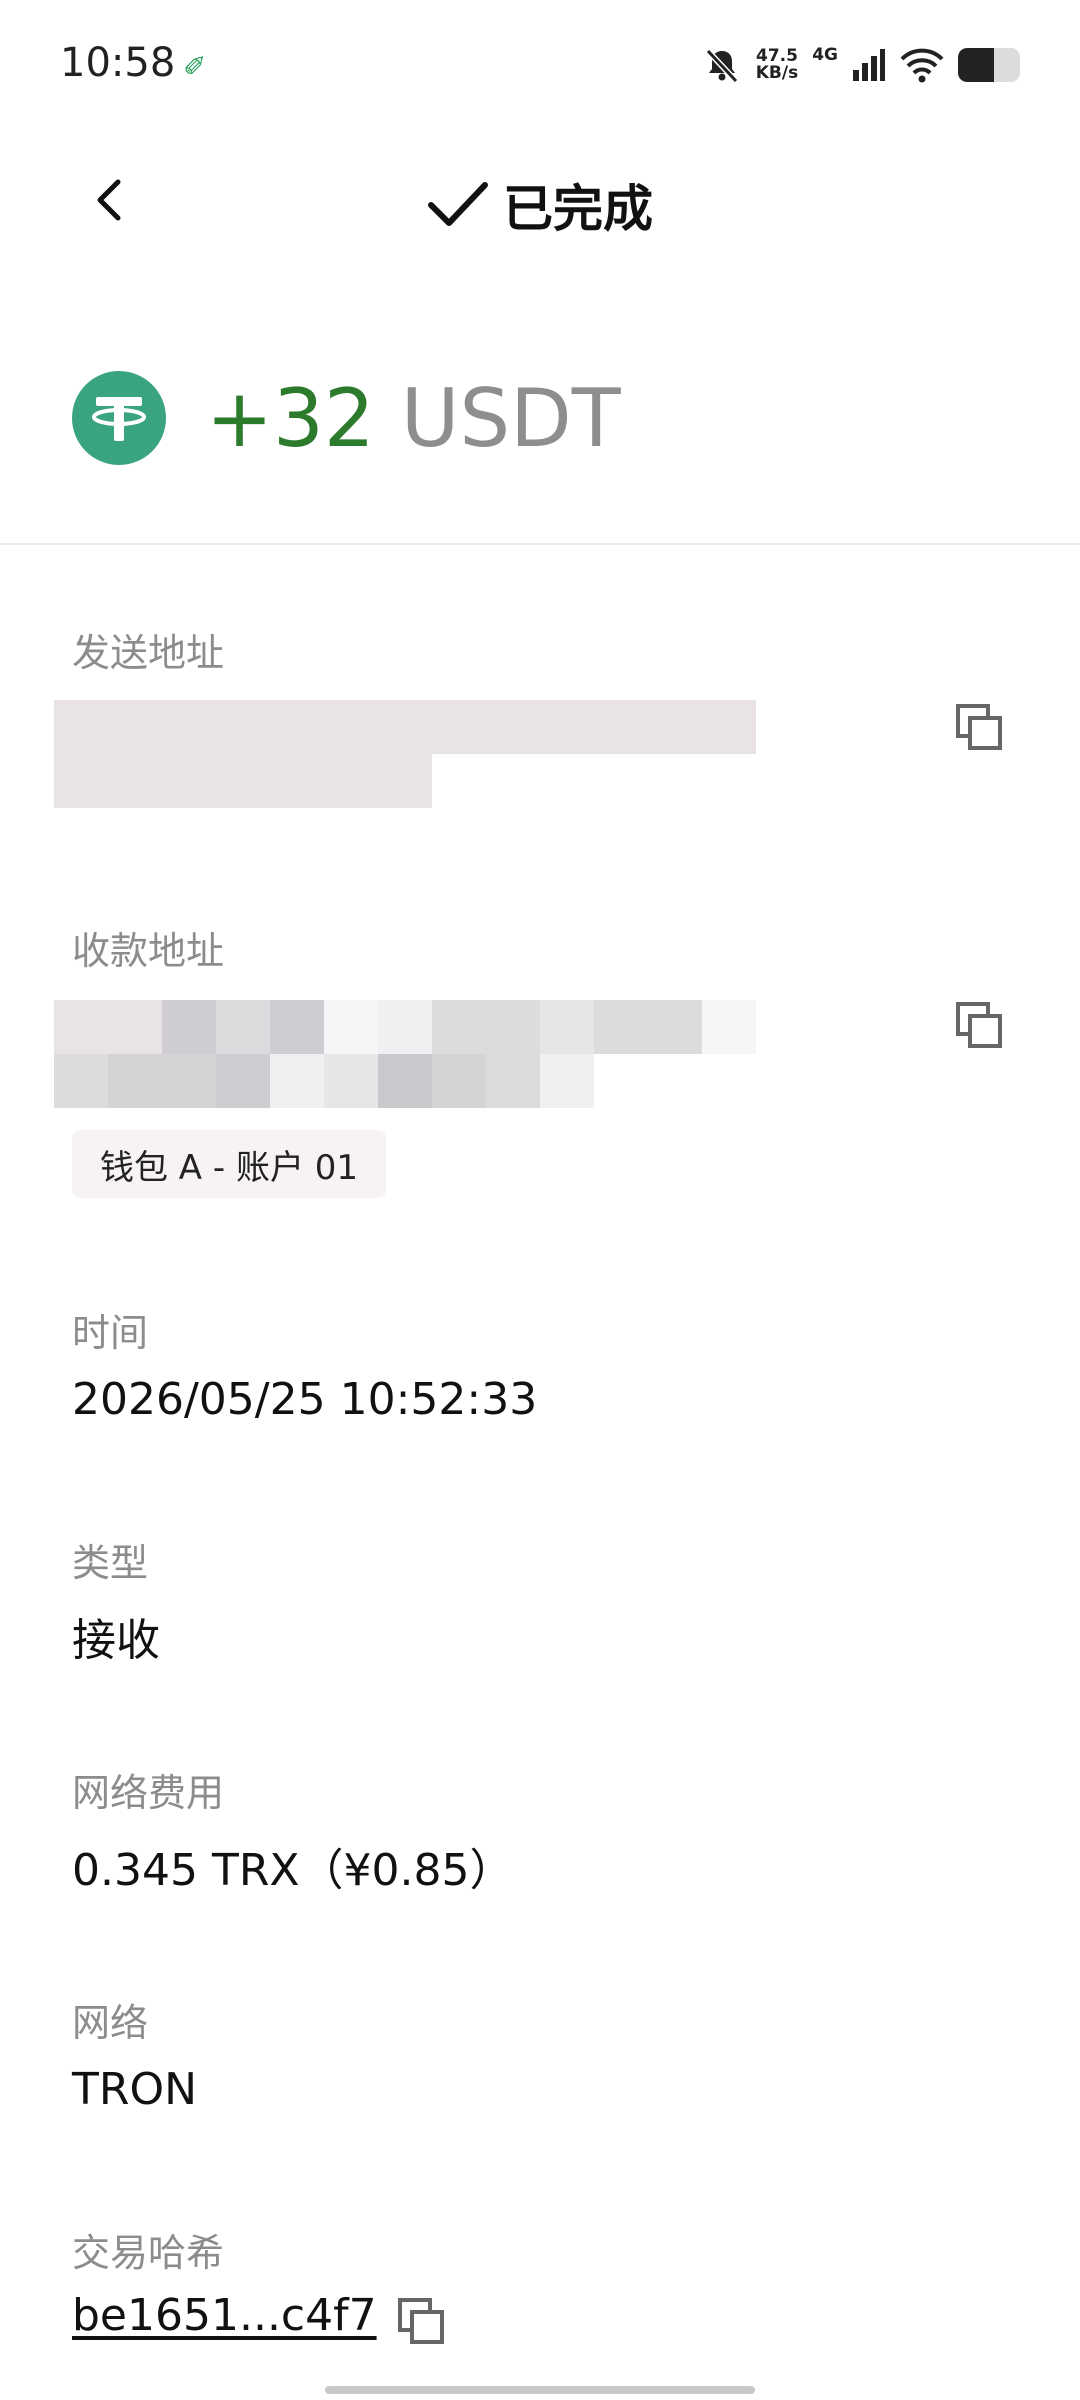  Describe the element at coordinates (148, 1793) in the screenshot. I see `fee-label: 网络费用` at that location.